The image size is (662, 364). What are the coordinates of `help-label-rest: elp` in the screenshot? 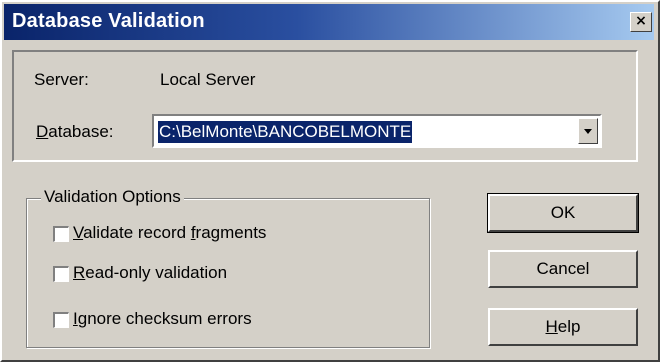 It's located at (569, 326).